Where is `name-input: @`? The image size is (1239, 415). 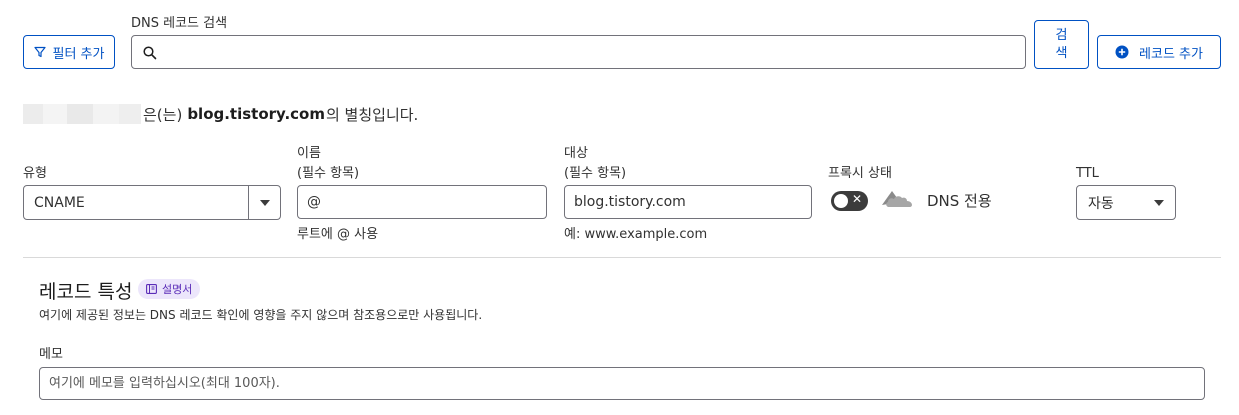
name-input: @ is located at coordinates (422, 202).